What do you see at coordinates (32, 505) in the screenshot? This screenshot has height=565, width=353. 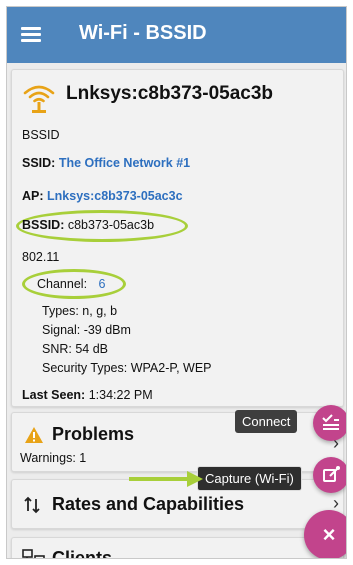 I see `sort-arrows-icon` at bounding box center [32, 505].